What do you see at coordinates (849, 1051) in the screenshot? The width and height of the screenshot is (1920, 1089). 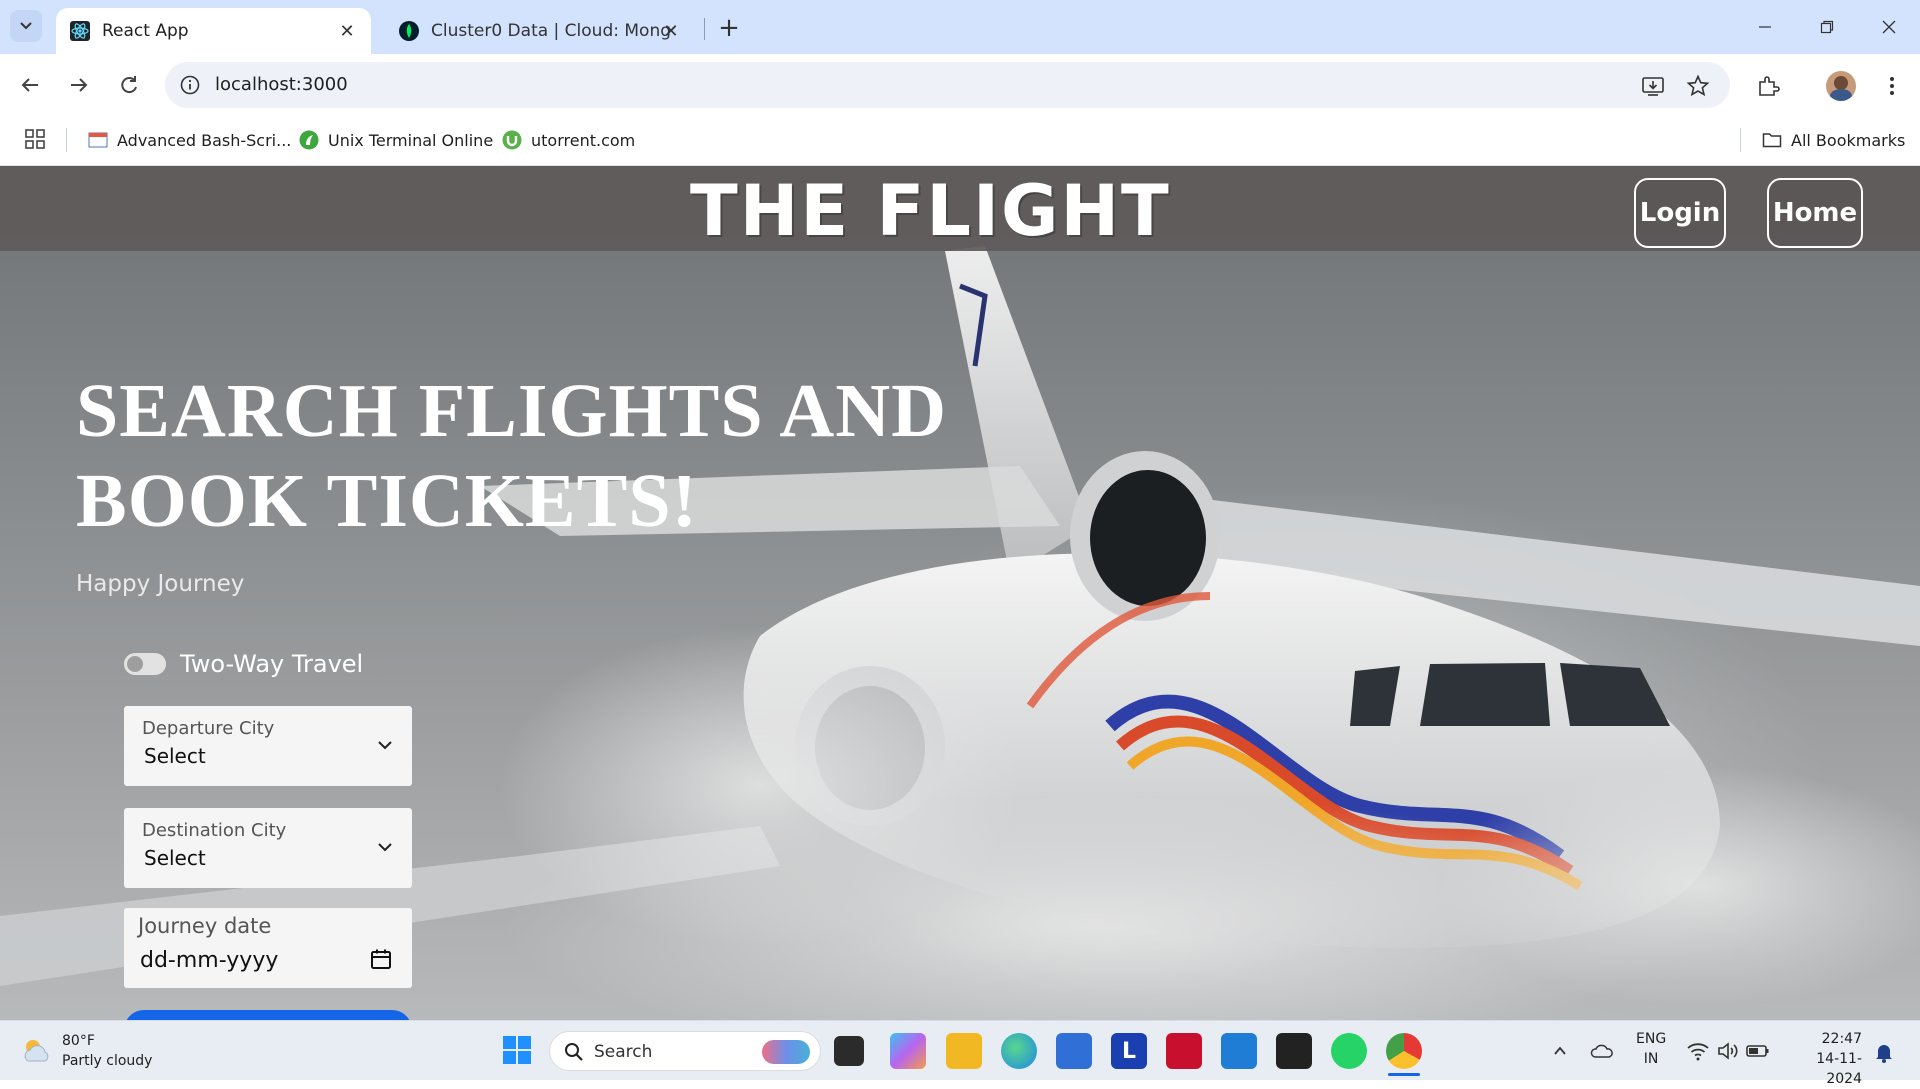 I see `task-view-icon` at bounding box center [849, 1051].